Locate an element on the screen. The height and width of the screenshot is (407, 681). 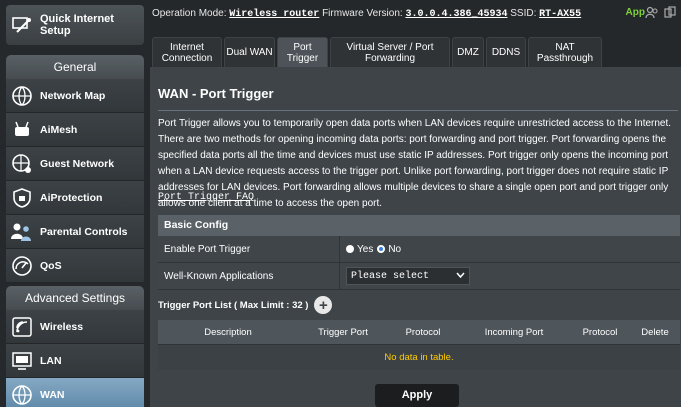
advanced-section-title: Advanced Settings is located at coordinates (75, 298).